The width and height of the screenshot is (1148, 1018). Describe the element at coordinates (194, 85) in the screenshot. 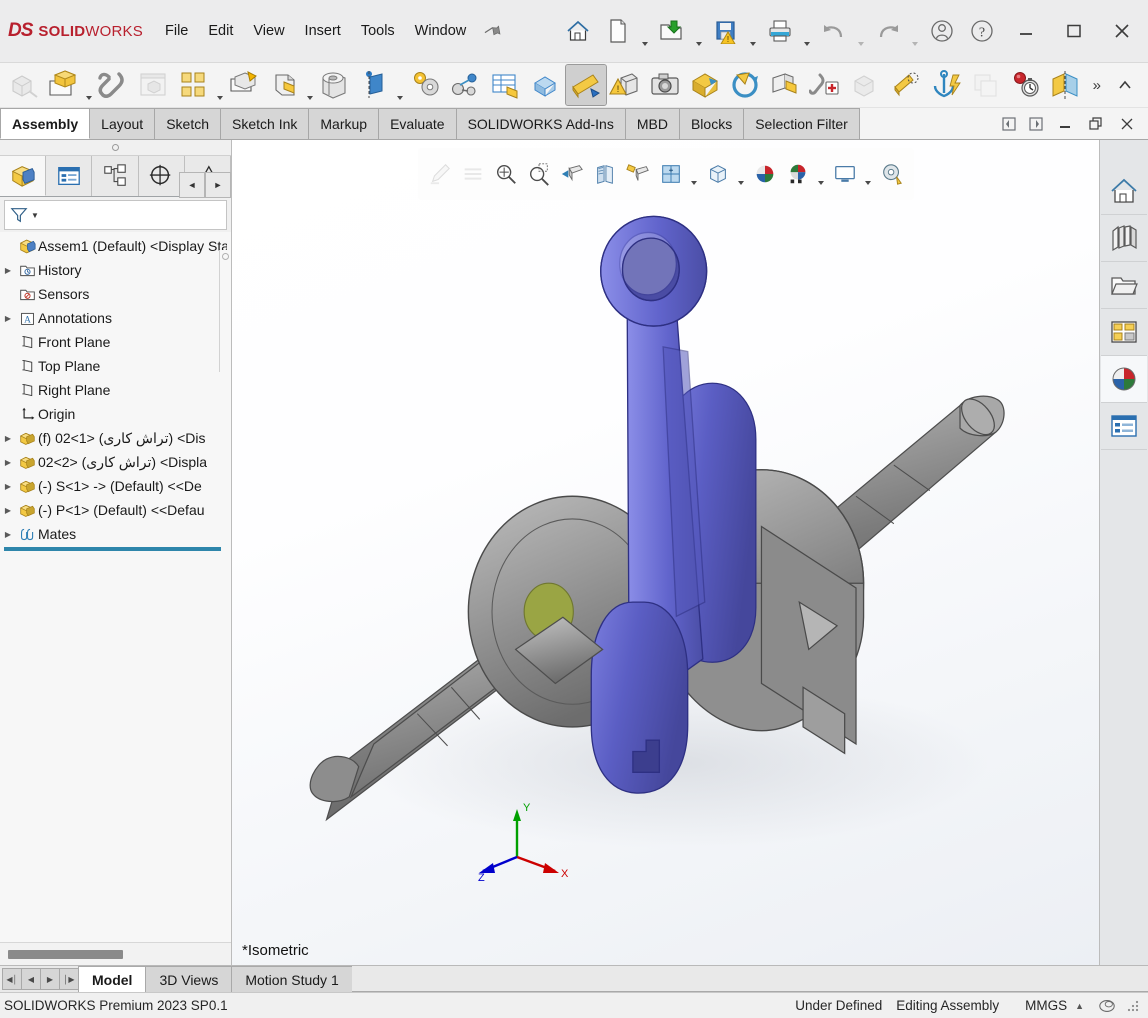

I see `smart-fasteners-icon` at that location.